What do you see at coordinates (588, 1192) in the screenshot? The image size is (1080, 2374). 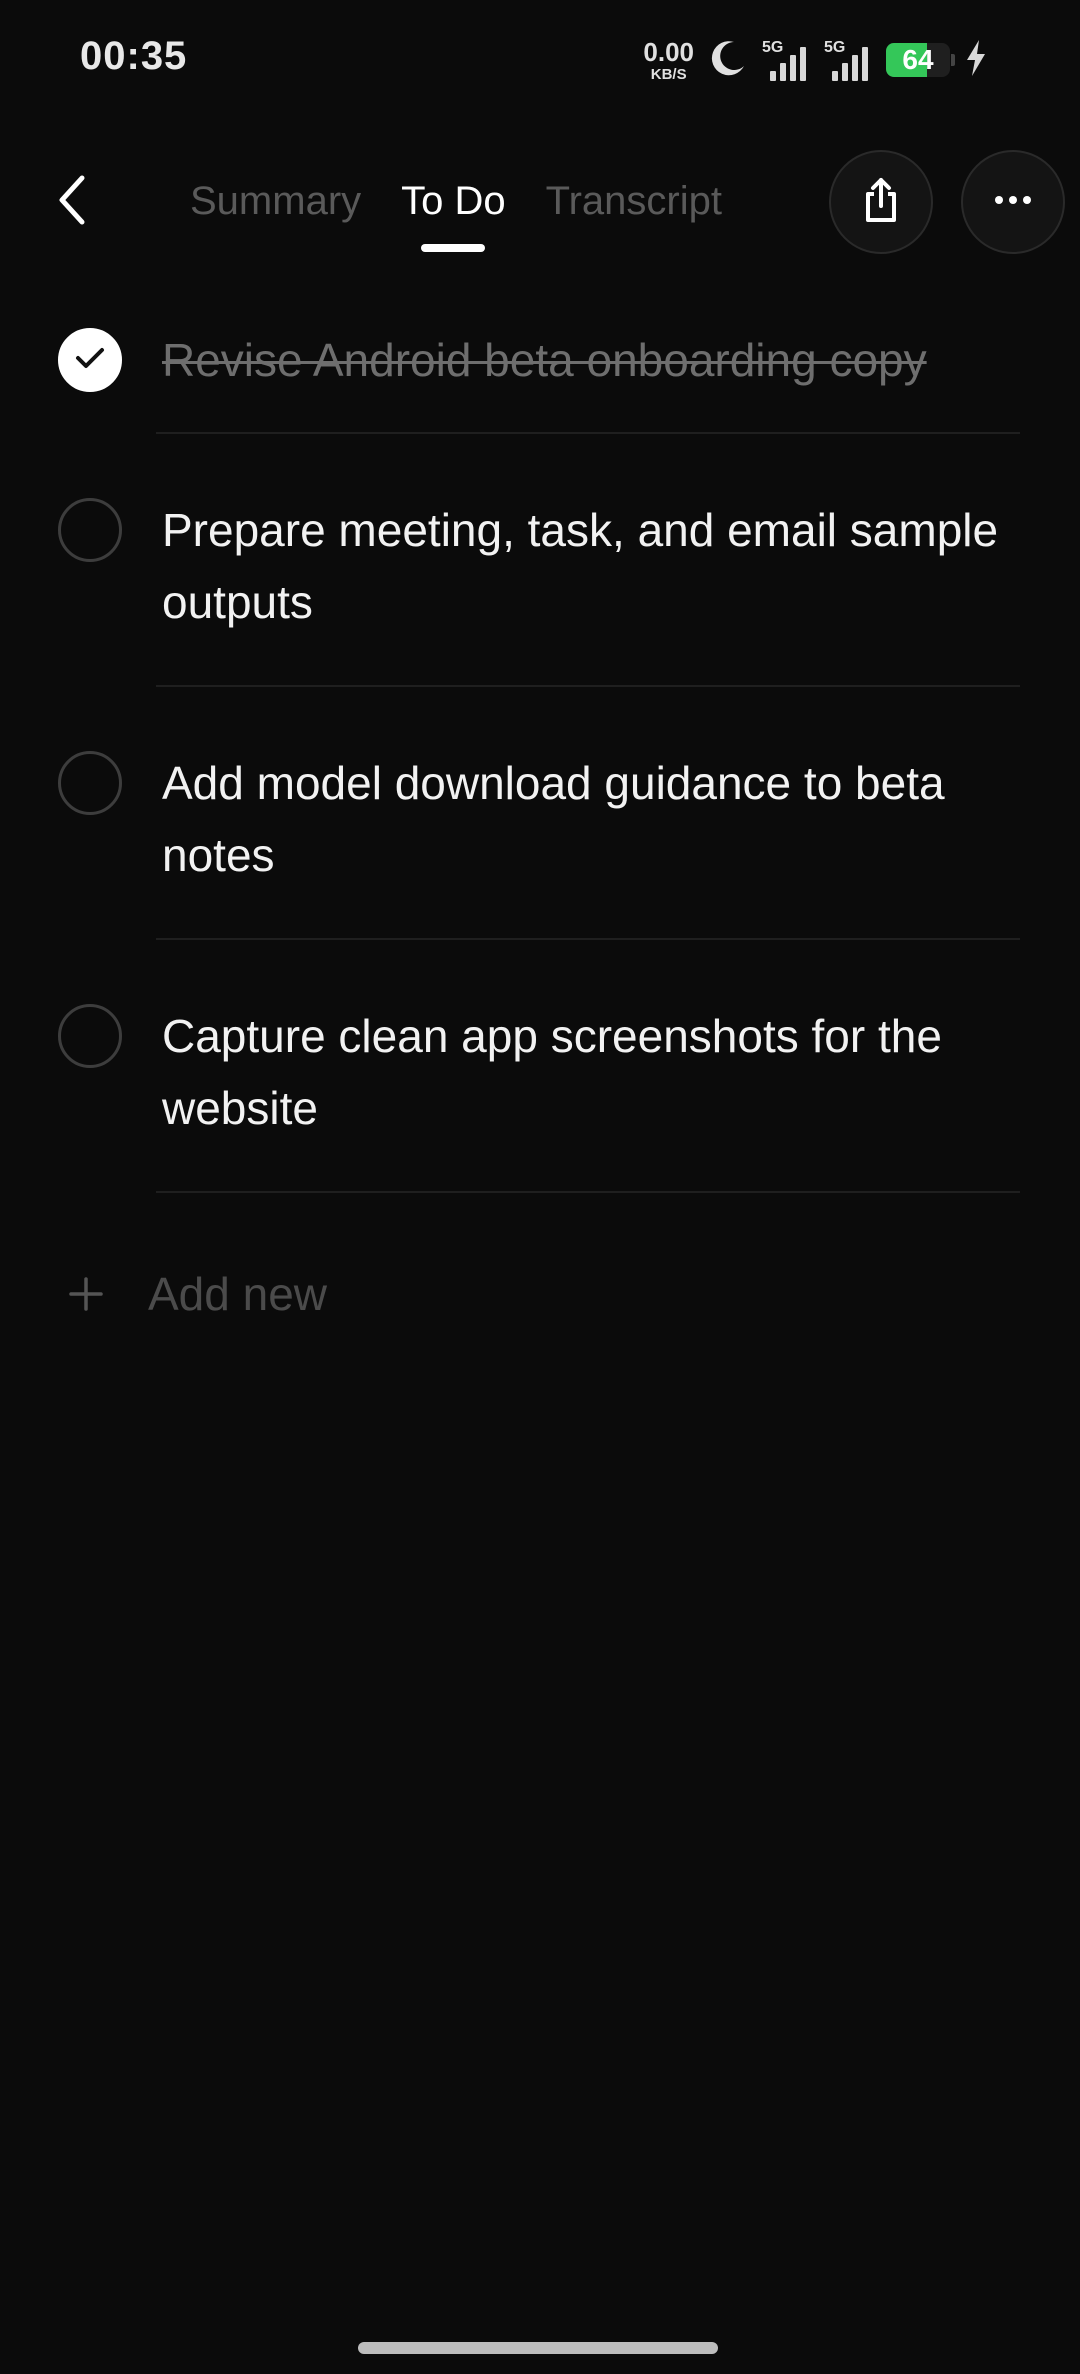 I see `divider` at bounding box center [588, 1192].